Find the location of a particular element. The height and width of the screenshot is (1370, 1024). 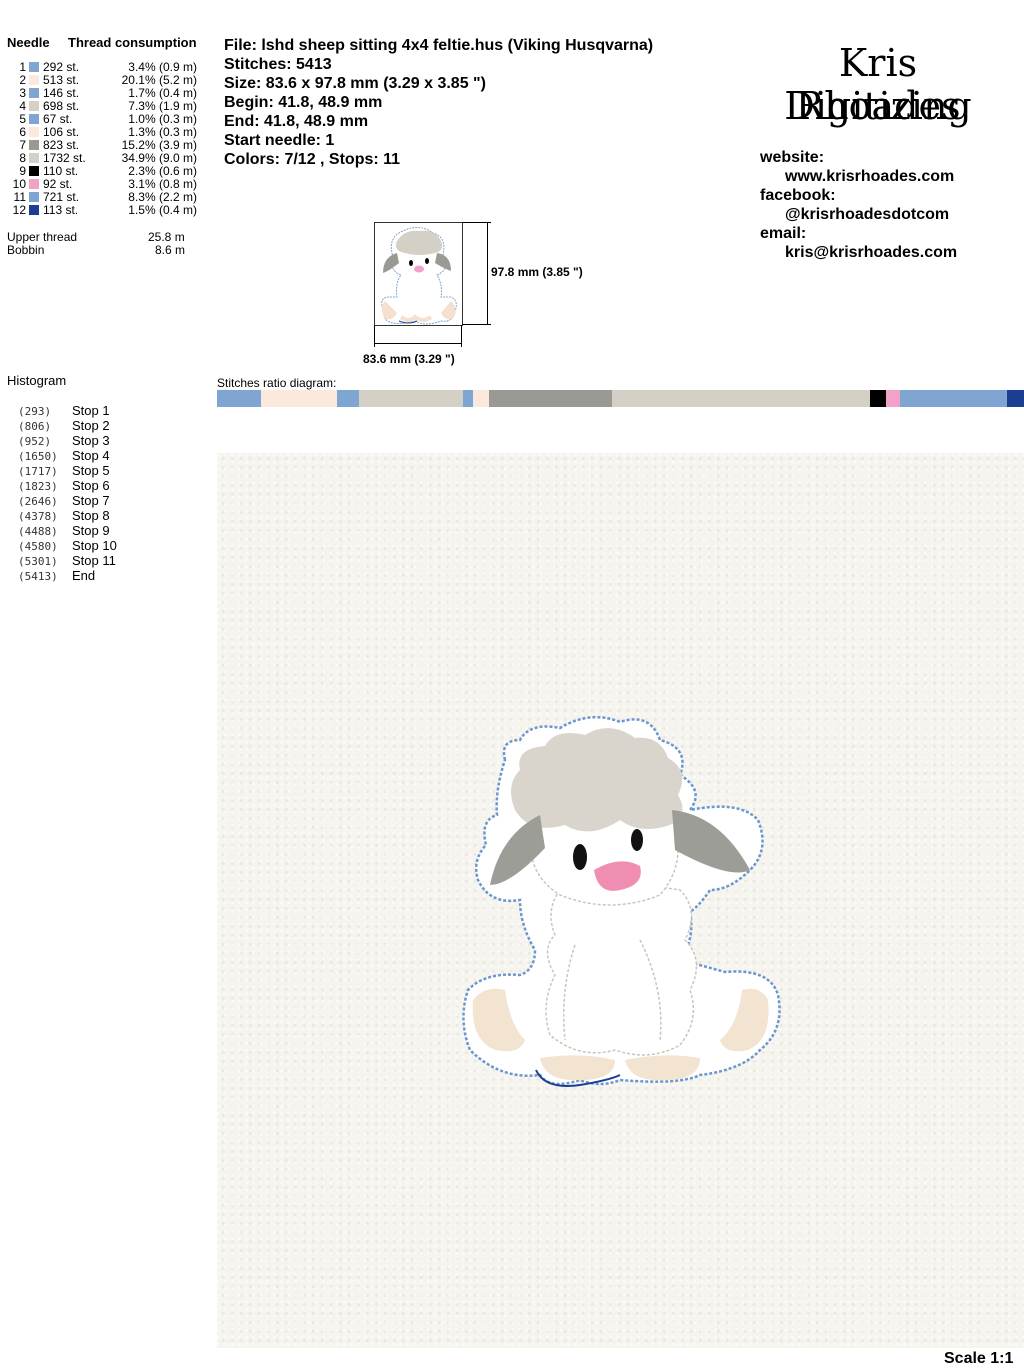

stitches-ratio-bar is located at coordinates (620, 398).